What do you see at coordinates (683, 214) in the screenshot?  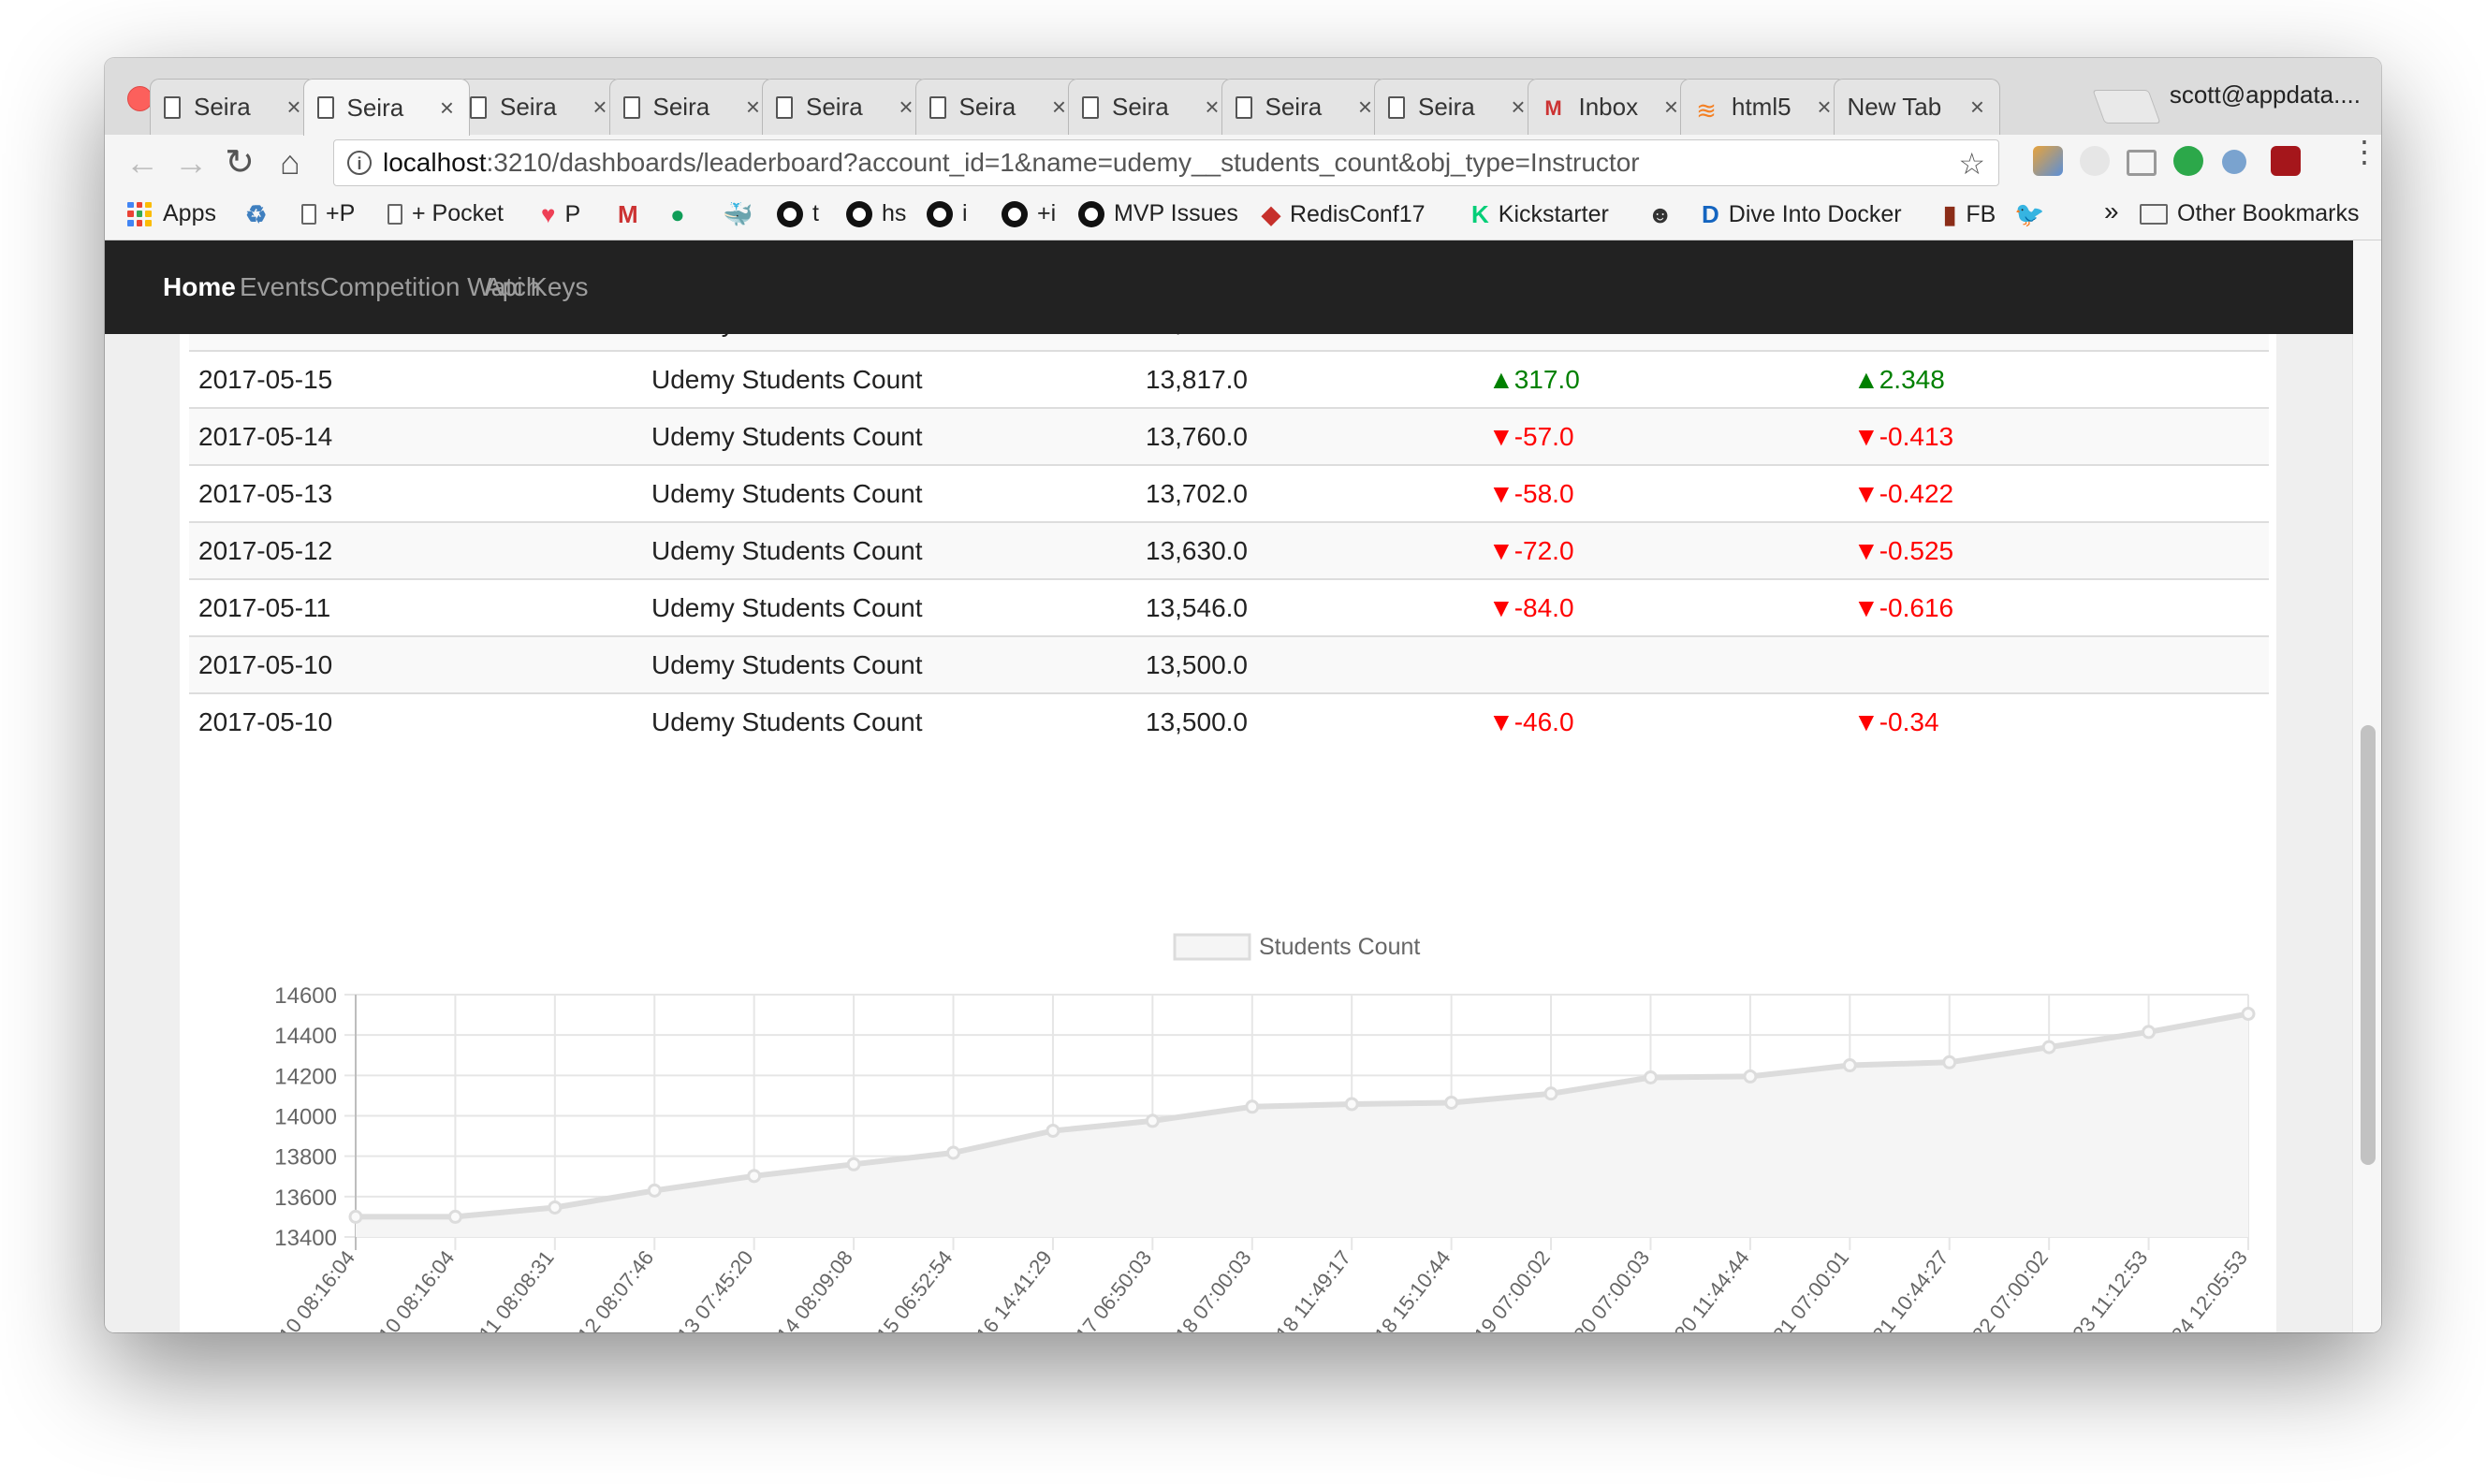 I see `bookmark-item: ●` at bounding box center [683, 214].